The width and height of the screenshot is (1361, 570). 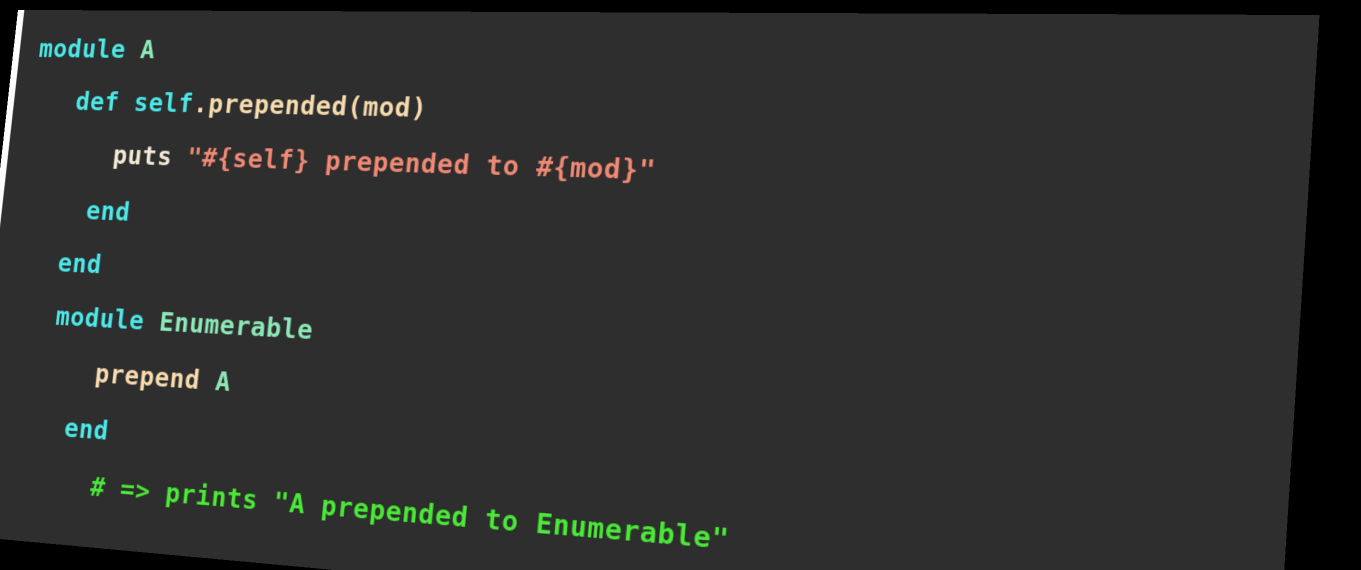 I want to click on code-line-9: # => prints "A prepended to Enumerable", so click(x=410, y=513).